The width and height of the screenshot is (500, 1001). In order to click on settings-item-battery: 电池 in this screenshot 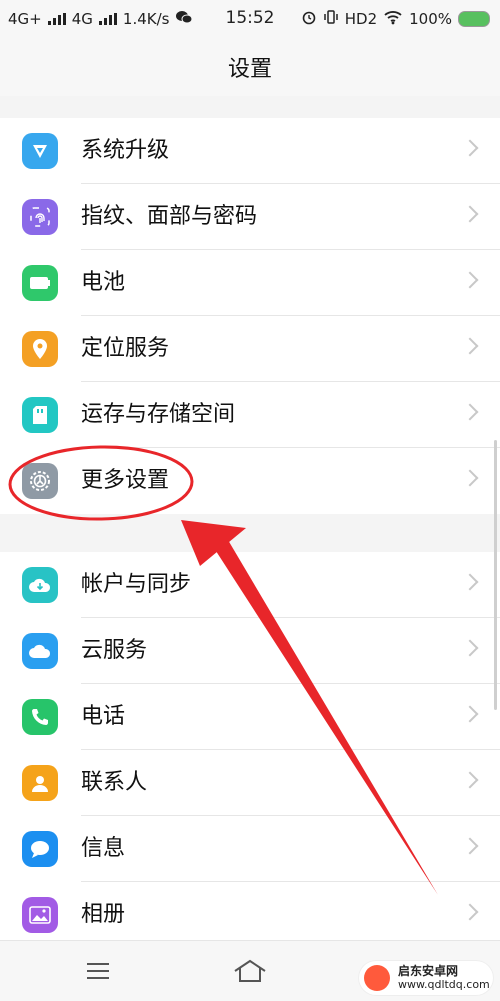, I will do `click(250, 283)`.